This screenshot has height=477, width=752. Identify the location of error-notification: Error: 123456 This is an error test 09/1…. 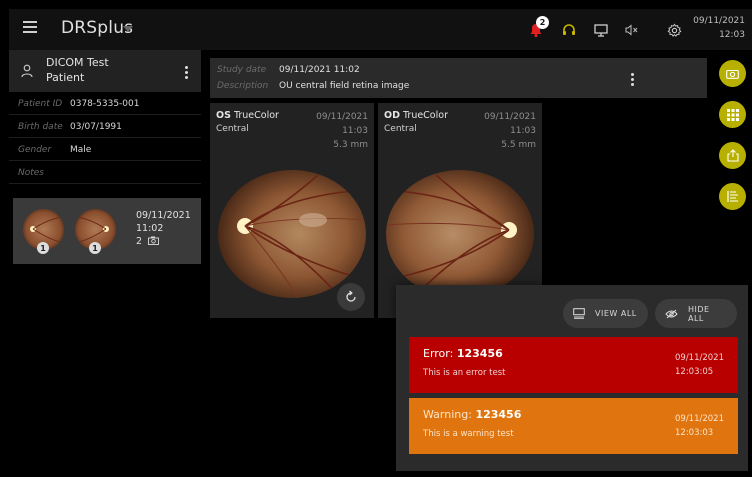
(573, 365).